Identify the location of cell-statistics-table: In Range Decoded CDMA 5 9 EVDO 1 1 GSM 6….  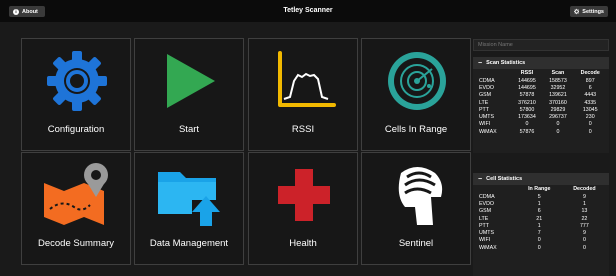
(542, 218).